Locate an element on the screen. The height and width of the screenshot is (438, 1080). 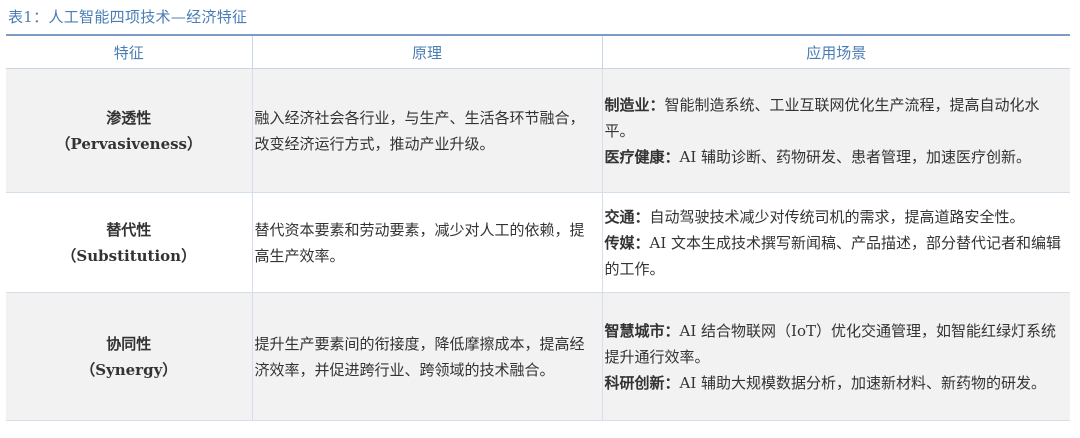
application-label: 制造业： is located at coordinates (634, 104).